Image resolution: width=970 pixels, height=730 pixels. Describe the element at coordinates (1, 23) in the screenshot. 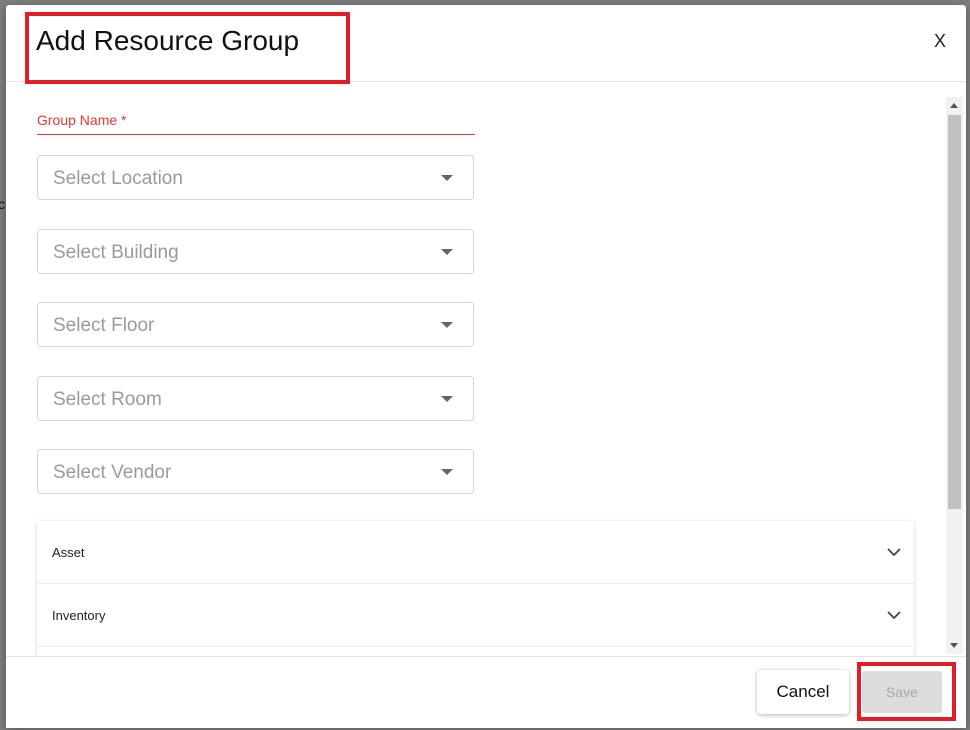

I see `background-page-text: i` at that location.